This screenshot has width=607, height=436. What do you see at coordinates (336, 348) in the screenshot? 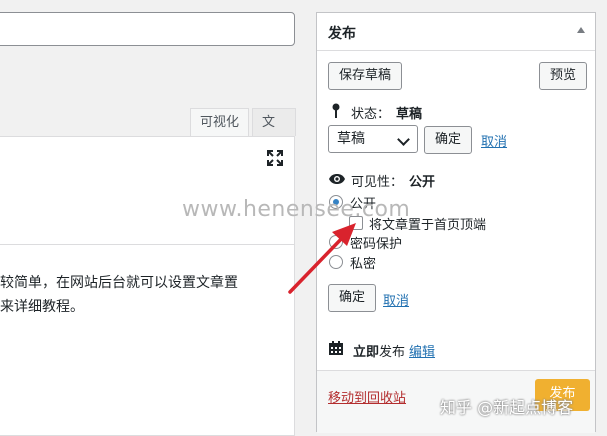
I see `calendar-icon` at bounding box center [336, 348].